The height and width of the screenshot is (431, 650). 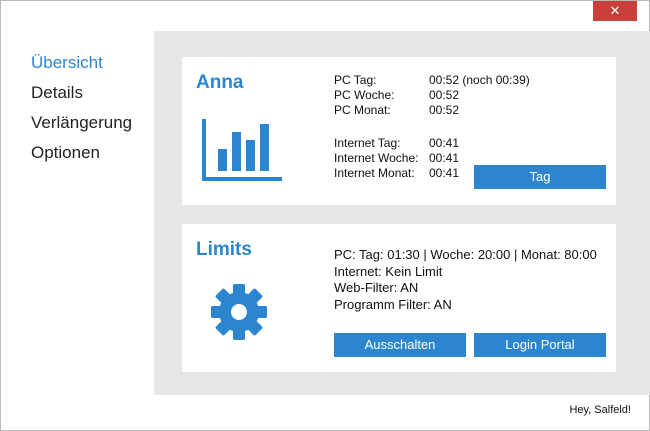 I want to click on bar-chart-icon, so click(x=242, y=150).